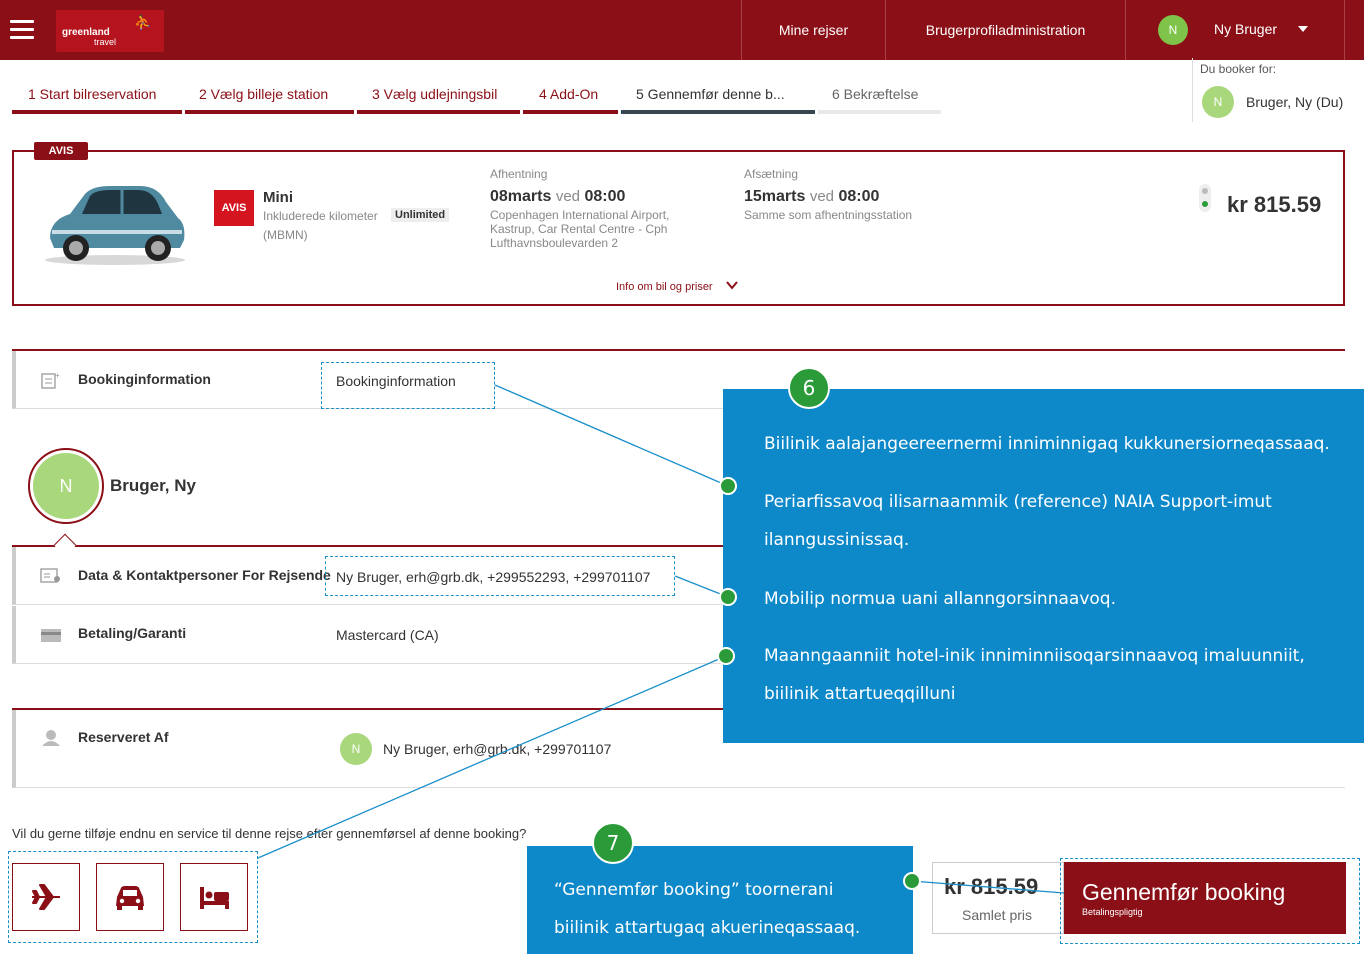 The height and width of the screenshot is (954, 1364). I want to click on add-hotel-button, so click(214, 897).